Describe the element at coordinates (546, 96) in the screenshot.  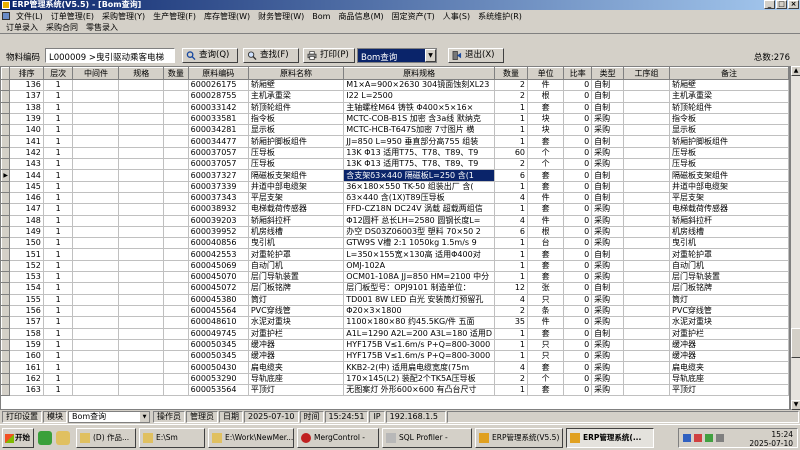
I see `cell-unit: 根` at that location.